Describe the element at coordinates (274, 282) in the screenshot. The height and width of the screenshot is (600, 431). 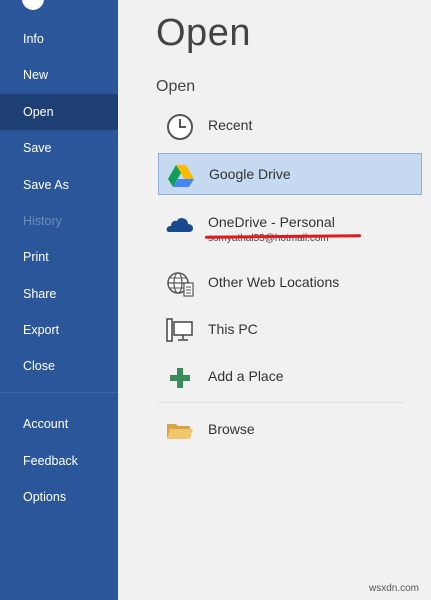
I see `place-label: Other Web Locations` at that location.